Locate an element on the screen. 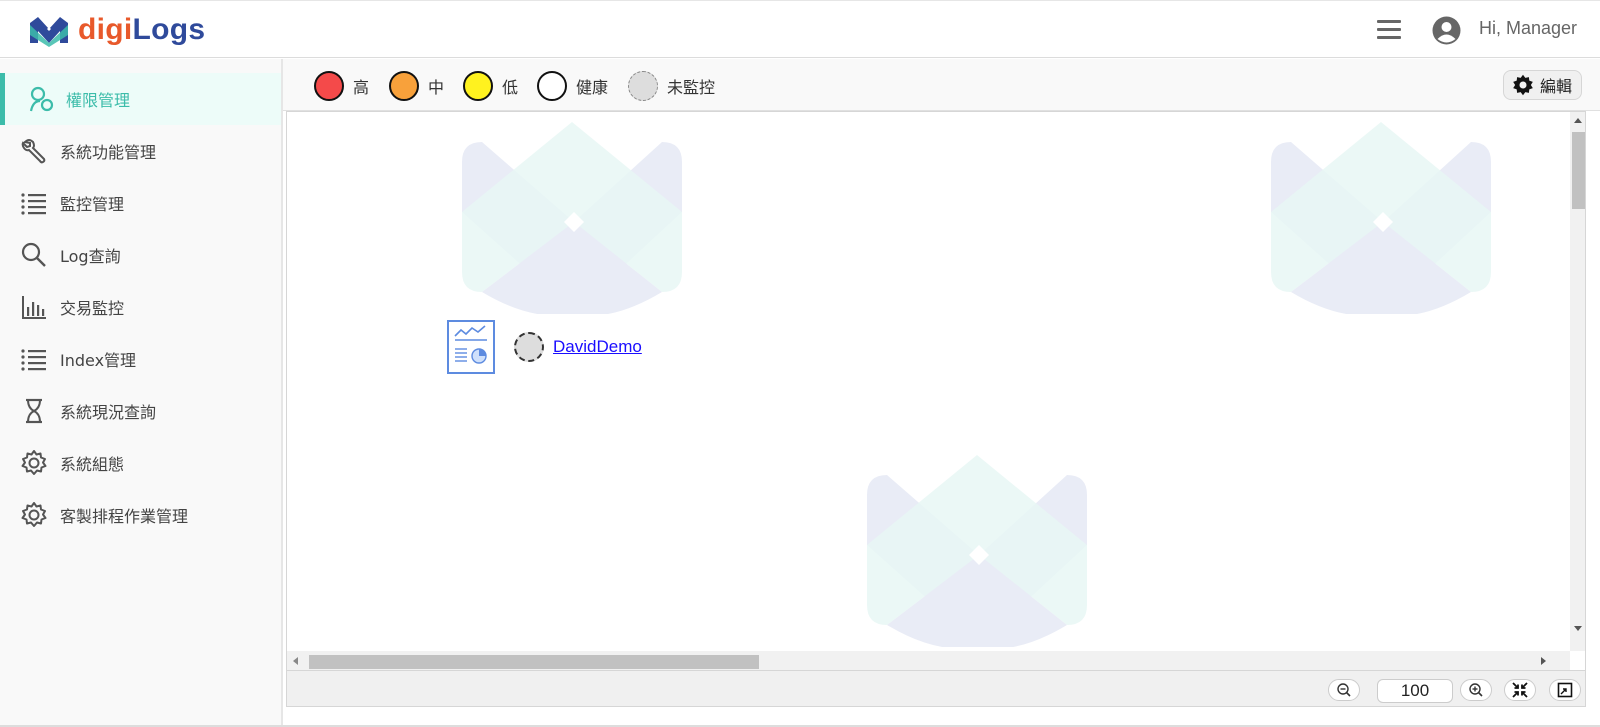  sidebar-item-label: 交易監控 is located at coordinates (92, 308).